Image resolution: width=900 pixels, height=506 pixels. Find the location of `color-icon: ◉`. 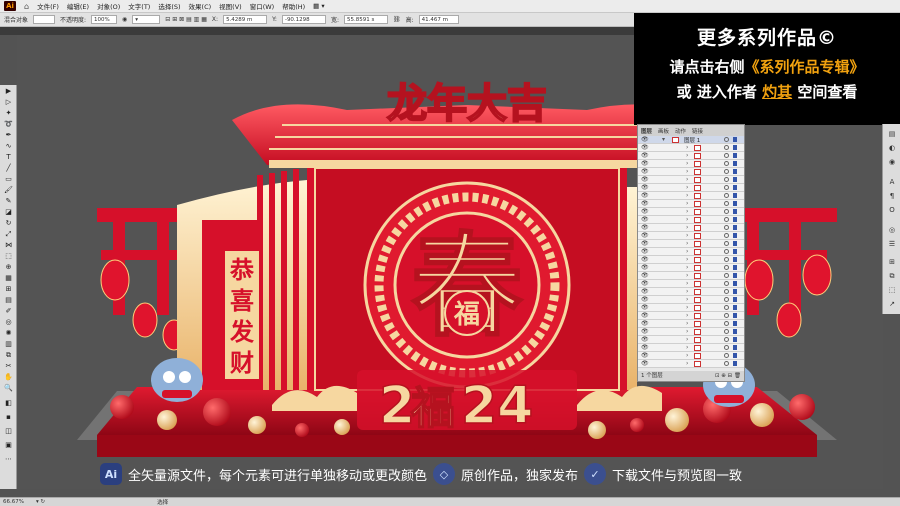

color-icon: ◉ is located at coordinates (892, 162).